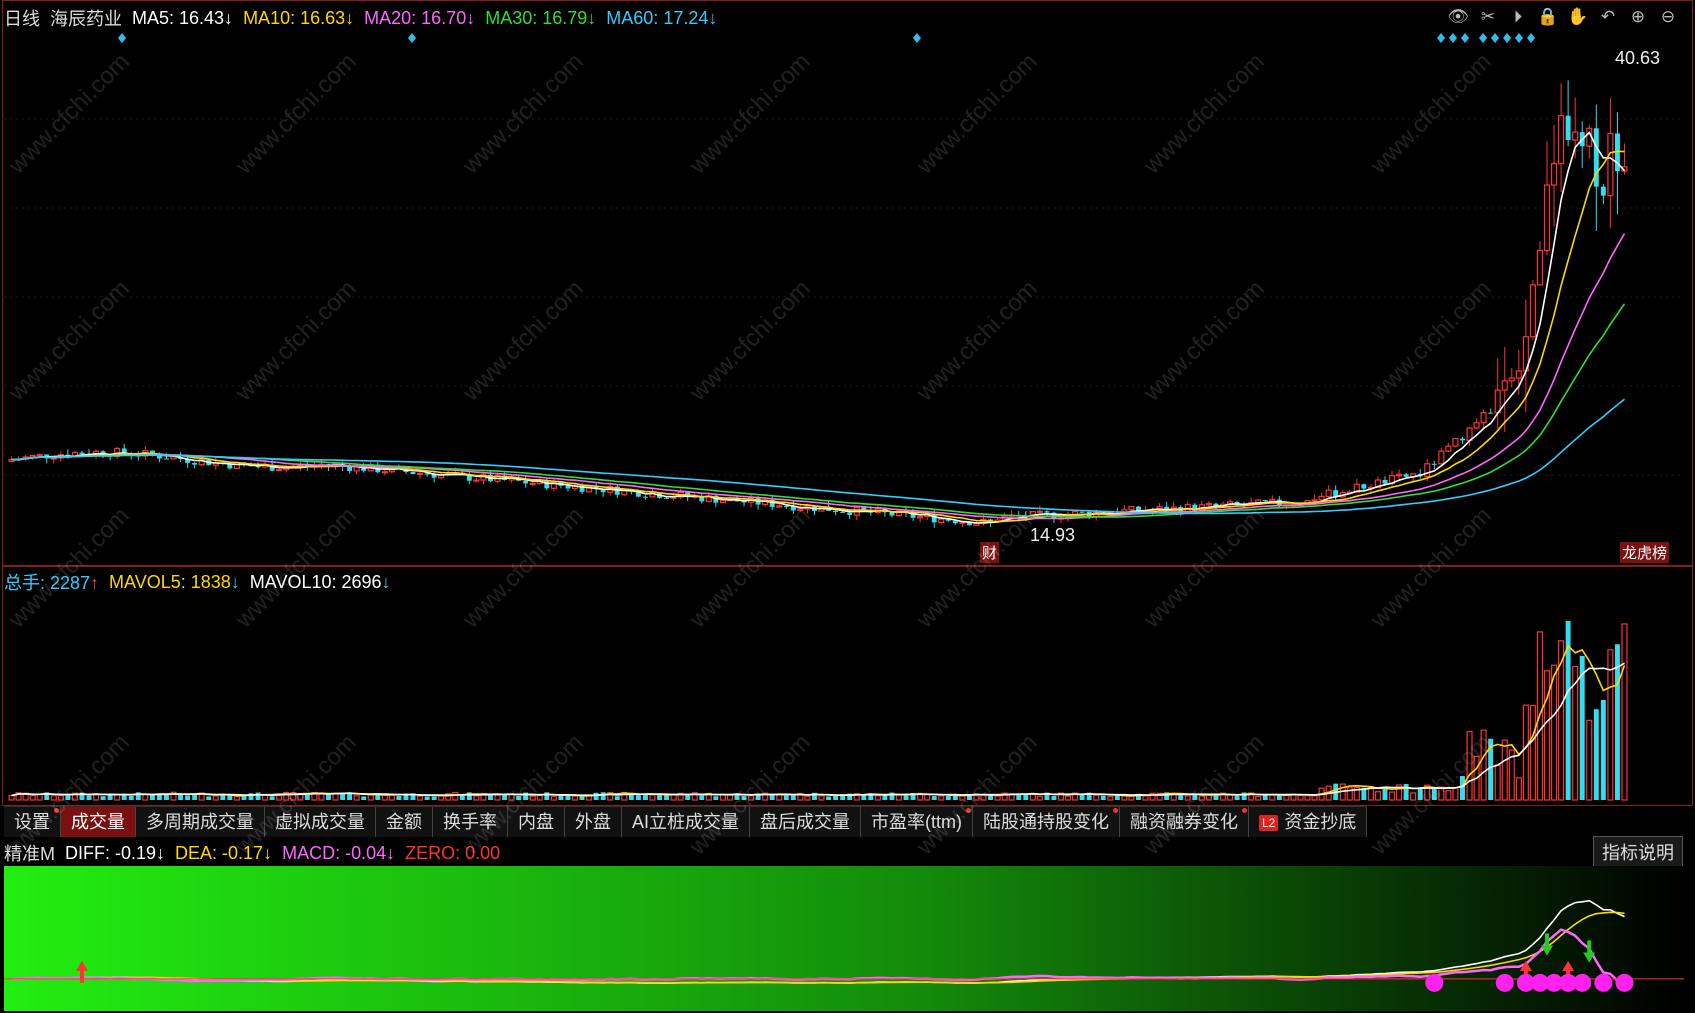  Describe the element at coordinates (818, 729) in the screenshot. I see `mavol10-line` at that location.